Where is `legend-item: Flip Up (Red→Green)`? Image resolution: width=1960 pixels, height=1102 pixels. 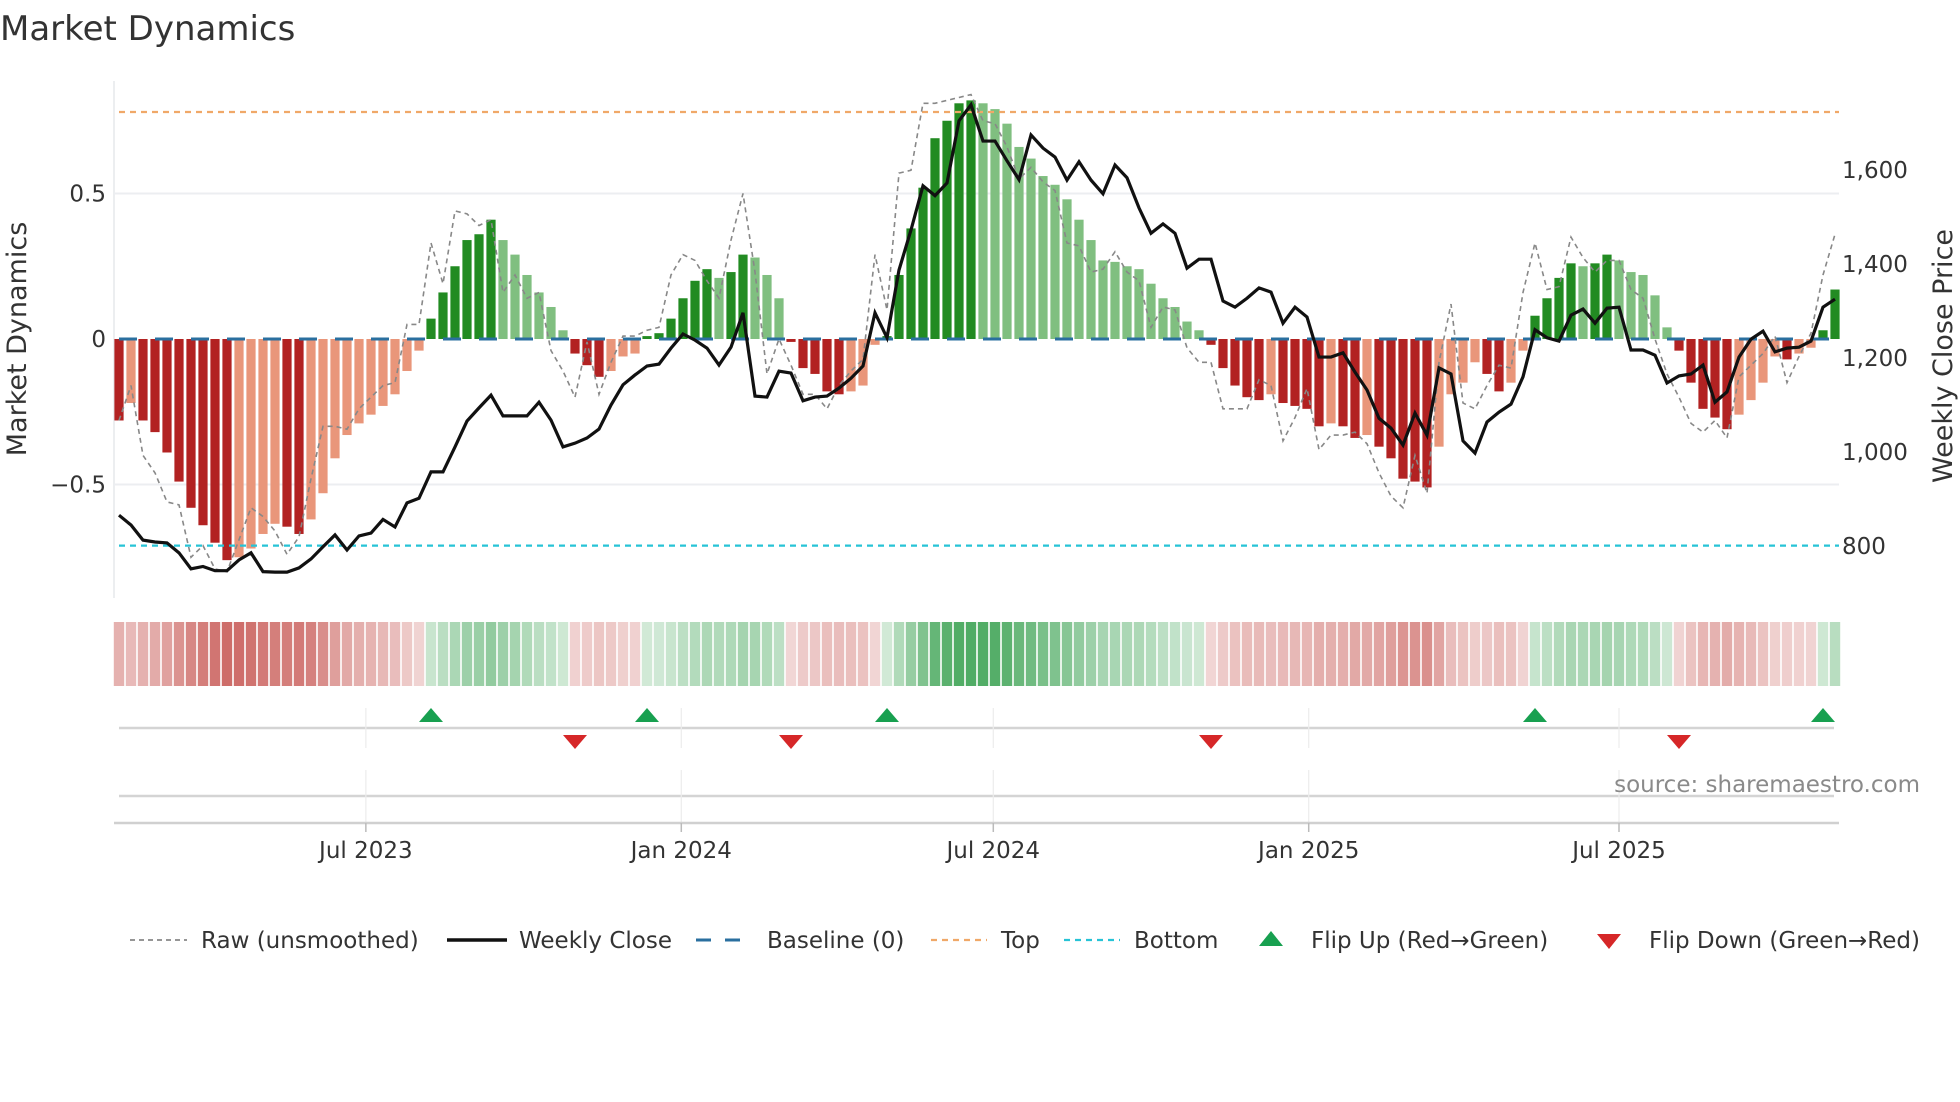 legend-item: Flip Up (Red→Green) is located at coordinates (1403, 941).